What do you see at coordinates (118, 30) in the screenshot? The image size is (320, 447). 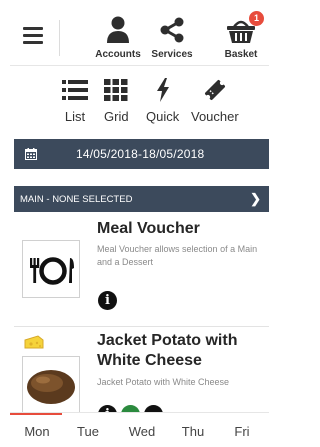 I see `user-icon` at bounding box center [118, 30].